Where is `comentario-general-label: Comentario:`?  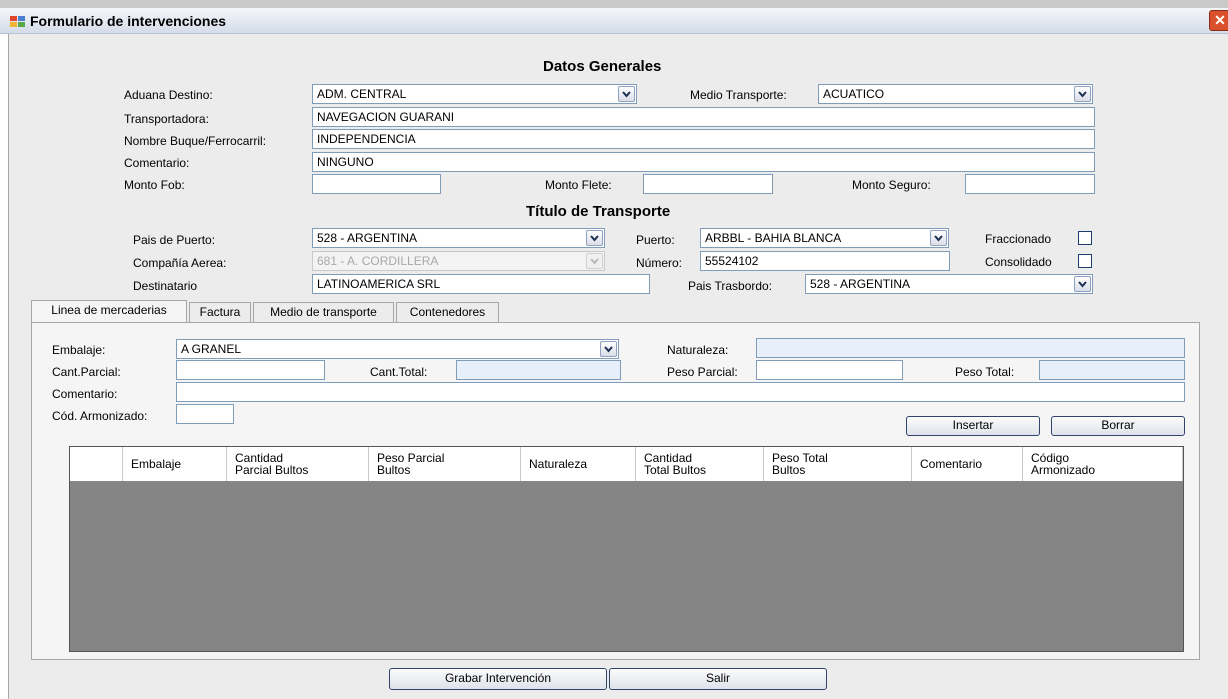
comentario-general-label: Comentario: is located at coordinates (157, 163).